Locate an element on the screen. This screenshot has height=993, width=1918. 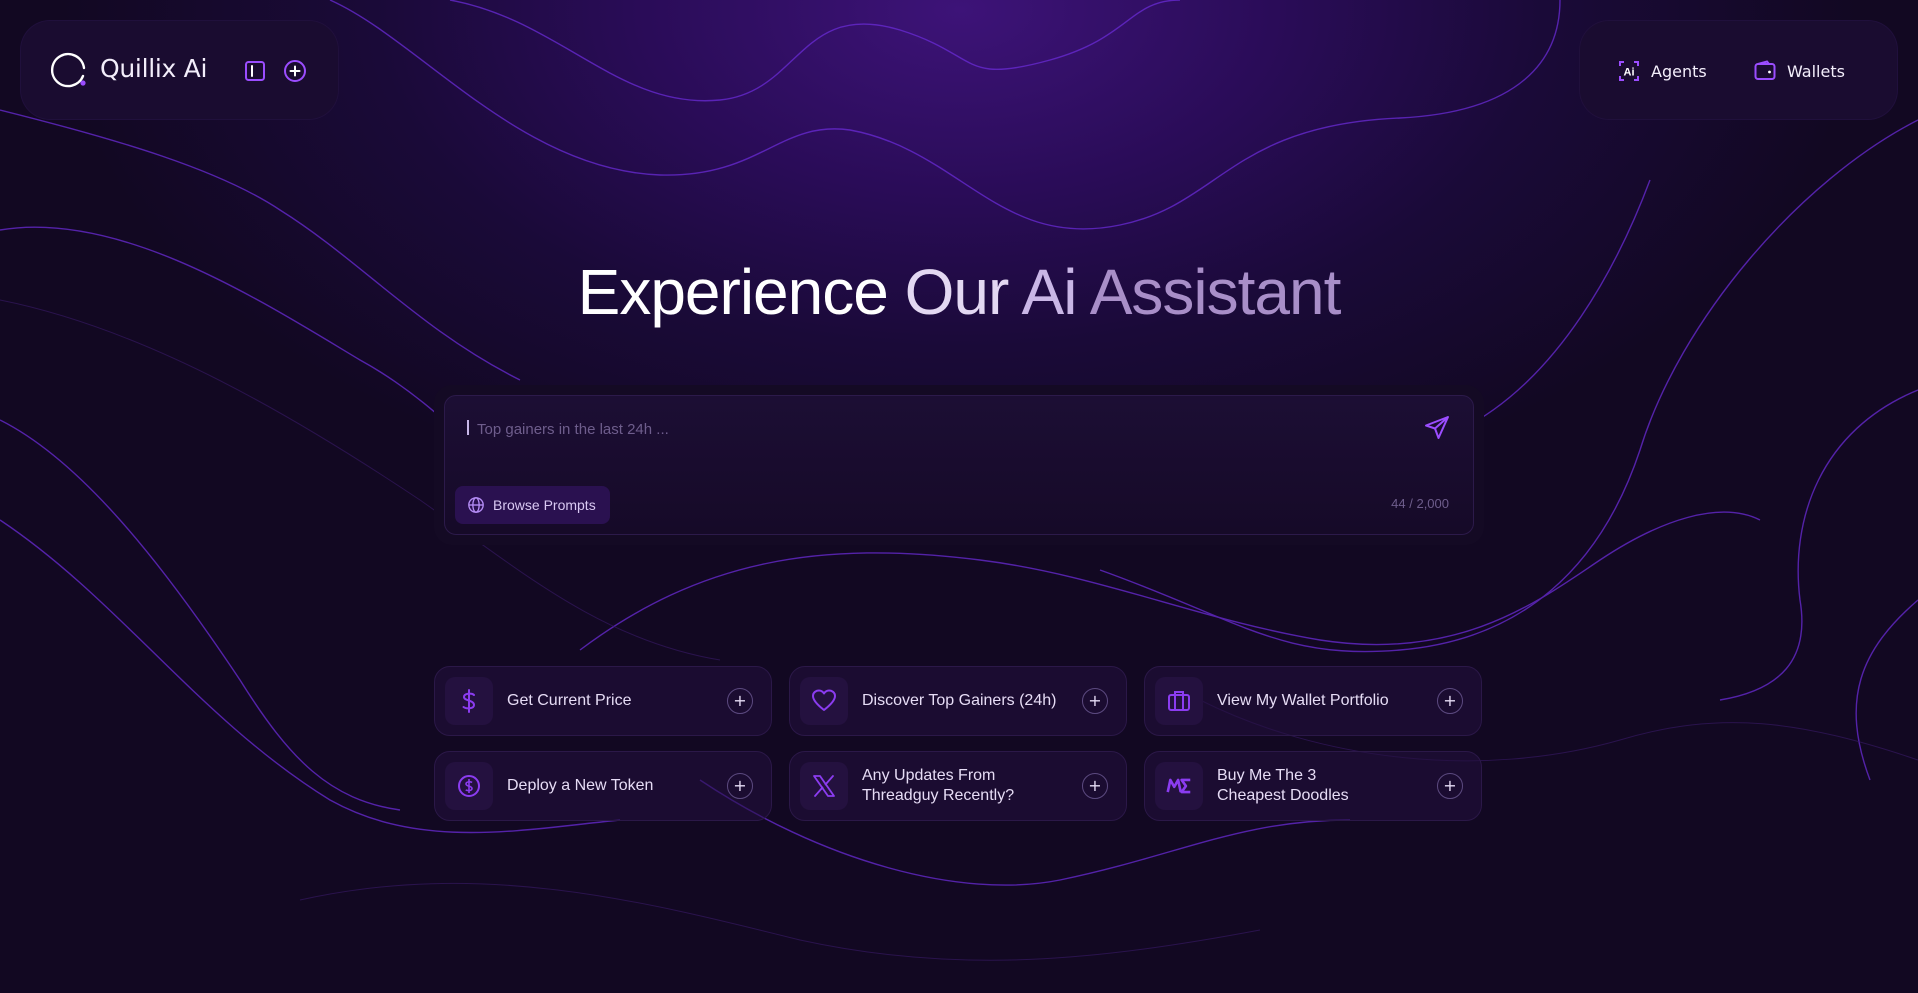
send-icon is located at coordinates (1437, 428).